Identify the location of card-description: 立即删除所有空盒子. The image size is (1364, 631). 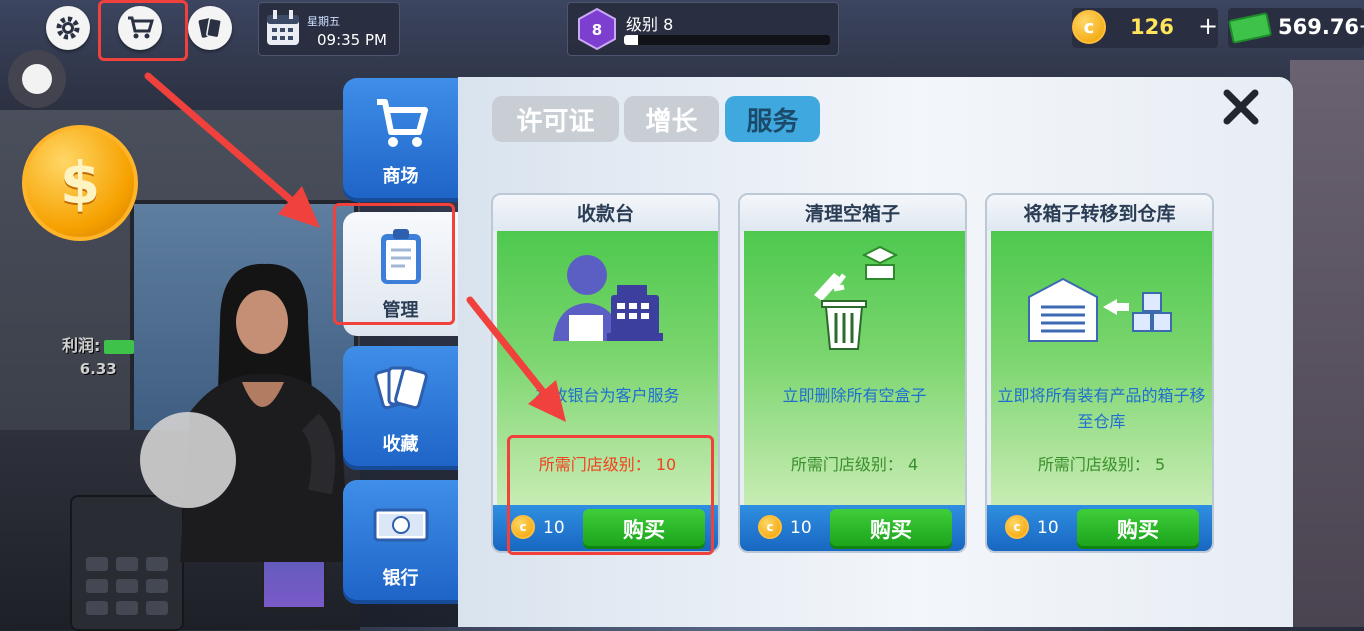
(854, 395).